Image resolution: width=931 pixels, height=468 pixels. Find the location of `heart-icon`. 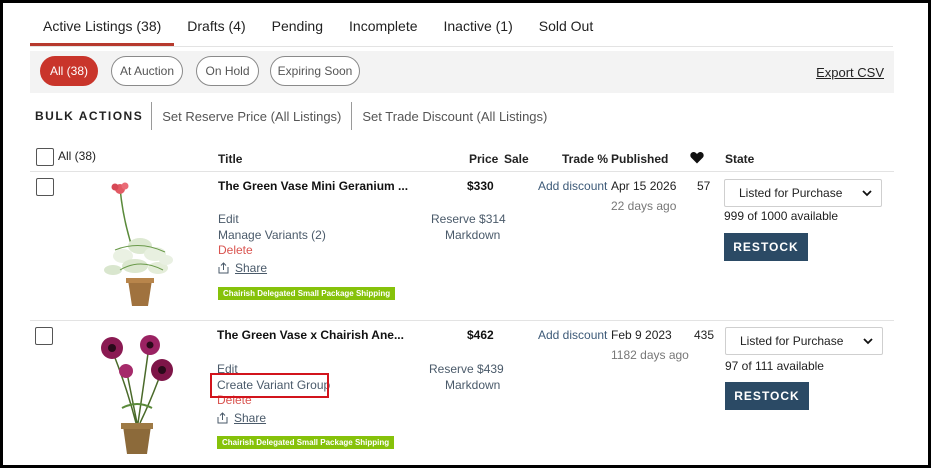

heart-icon is located at coordinates (697, 159).